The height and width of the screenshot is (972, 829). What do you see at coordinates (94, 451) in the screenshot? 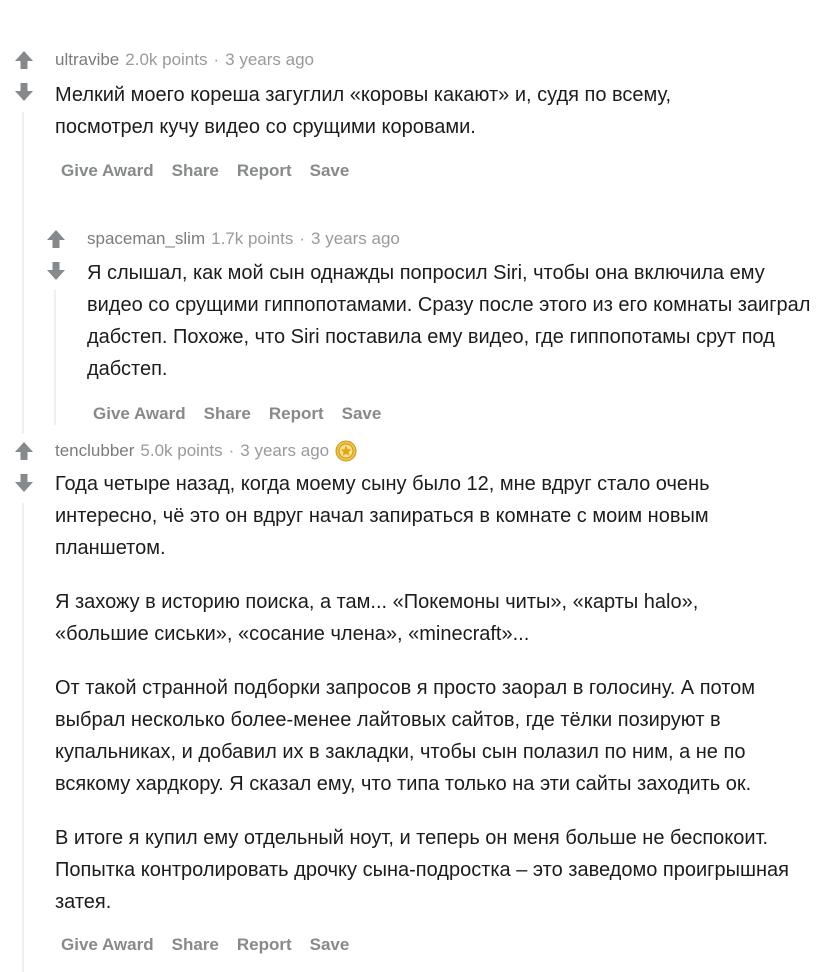
I see `author-name: tenclubber` at bounding box center [94, 451].